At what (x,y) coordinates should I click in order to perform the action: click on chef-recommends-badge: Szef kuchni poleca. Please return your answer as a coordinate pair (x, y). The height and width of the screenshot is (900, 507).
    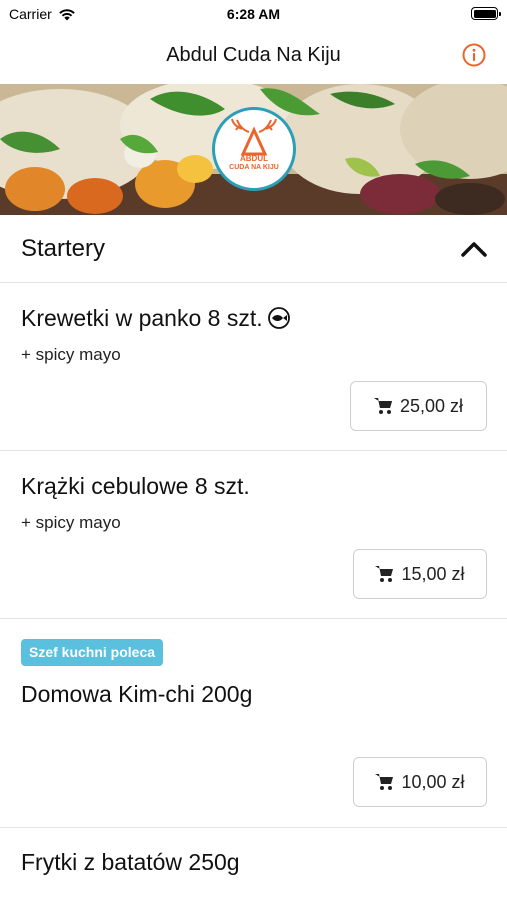
    Looking at the image, I should click on (92, 652).